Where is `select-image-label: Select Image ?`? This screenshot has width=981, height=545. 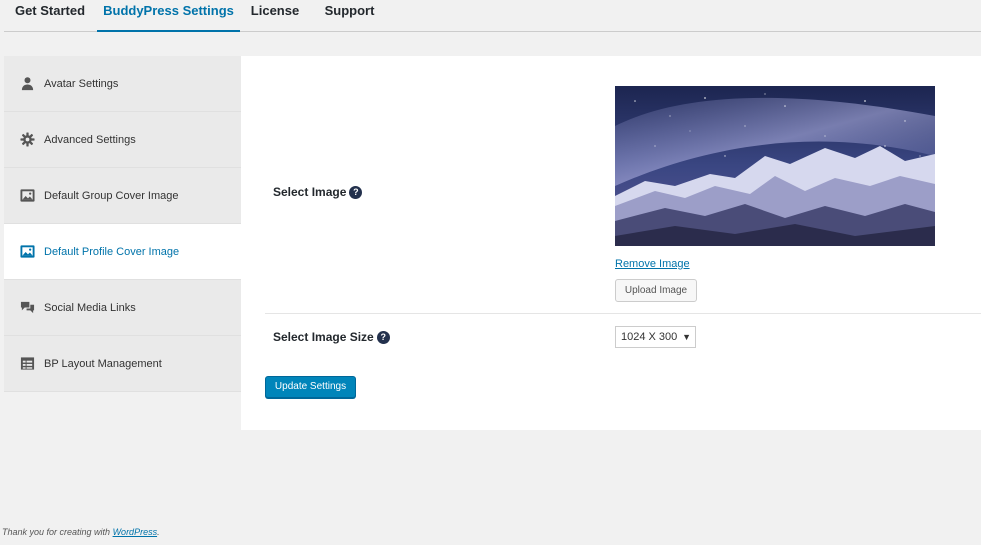 select-image-label: Select Image ? is located at coordinates (318, 192).